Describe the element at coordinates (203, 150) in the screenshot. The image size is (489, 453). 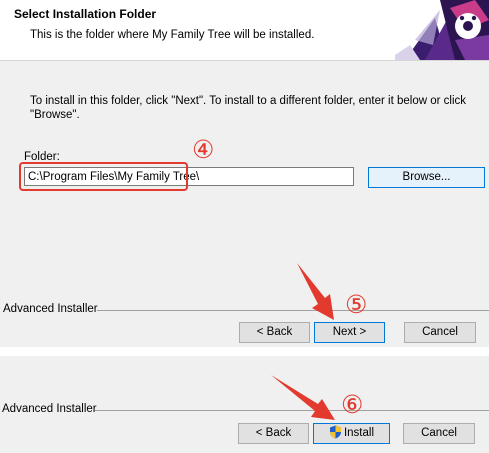
I see `step-4-marker: ④` at that location.